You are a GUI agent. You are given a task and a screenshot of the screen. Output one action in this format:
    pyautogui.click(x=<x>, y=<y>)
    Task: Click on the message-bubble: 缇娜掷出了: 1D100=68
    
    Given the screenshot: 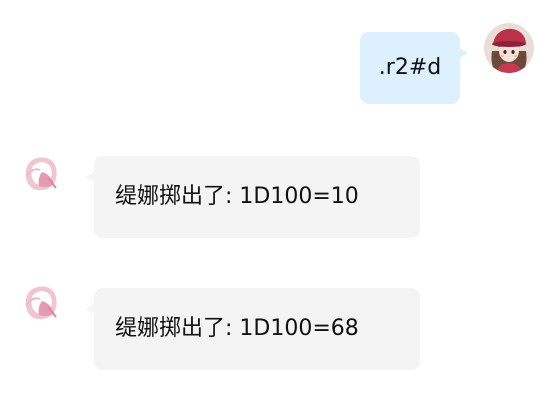 What is the action you would take?
    pyautogui.click(x=253, y=329)
    